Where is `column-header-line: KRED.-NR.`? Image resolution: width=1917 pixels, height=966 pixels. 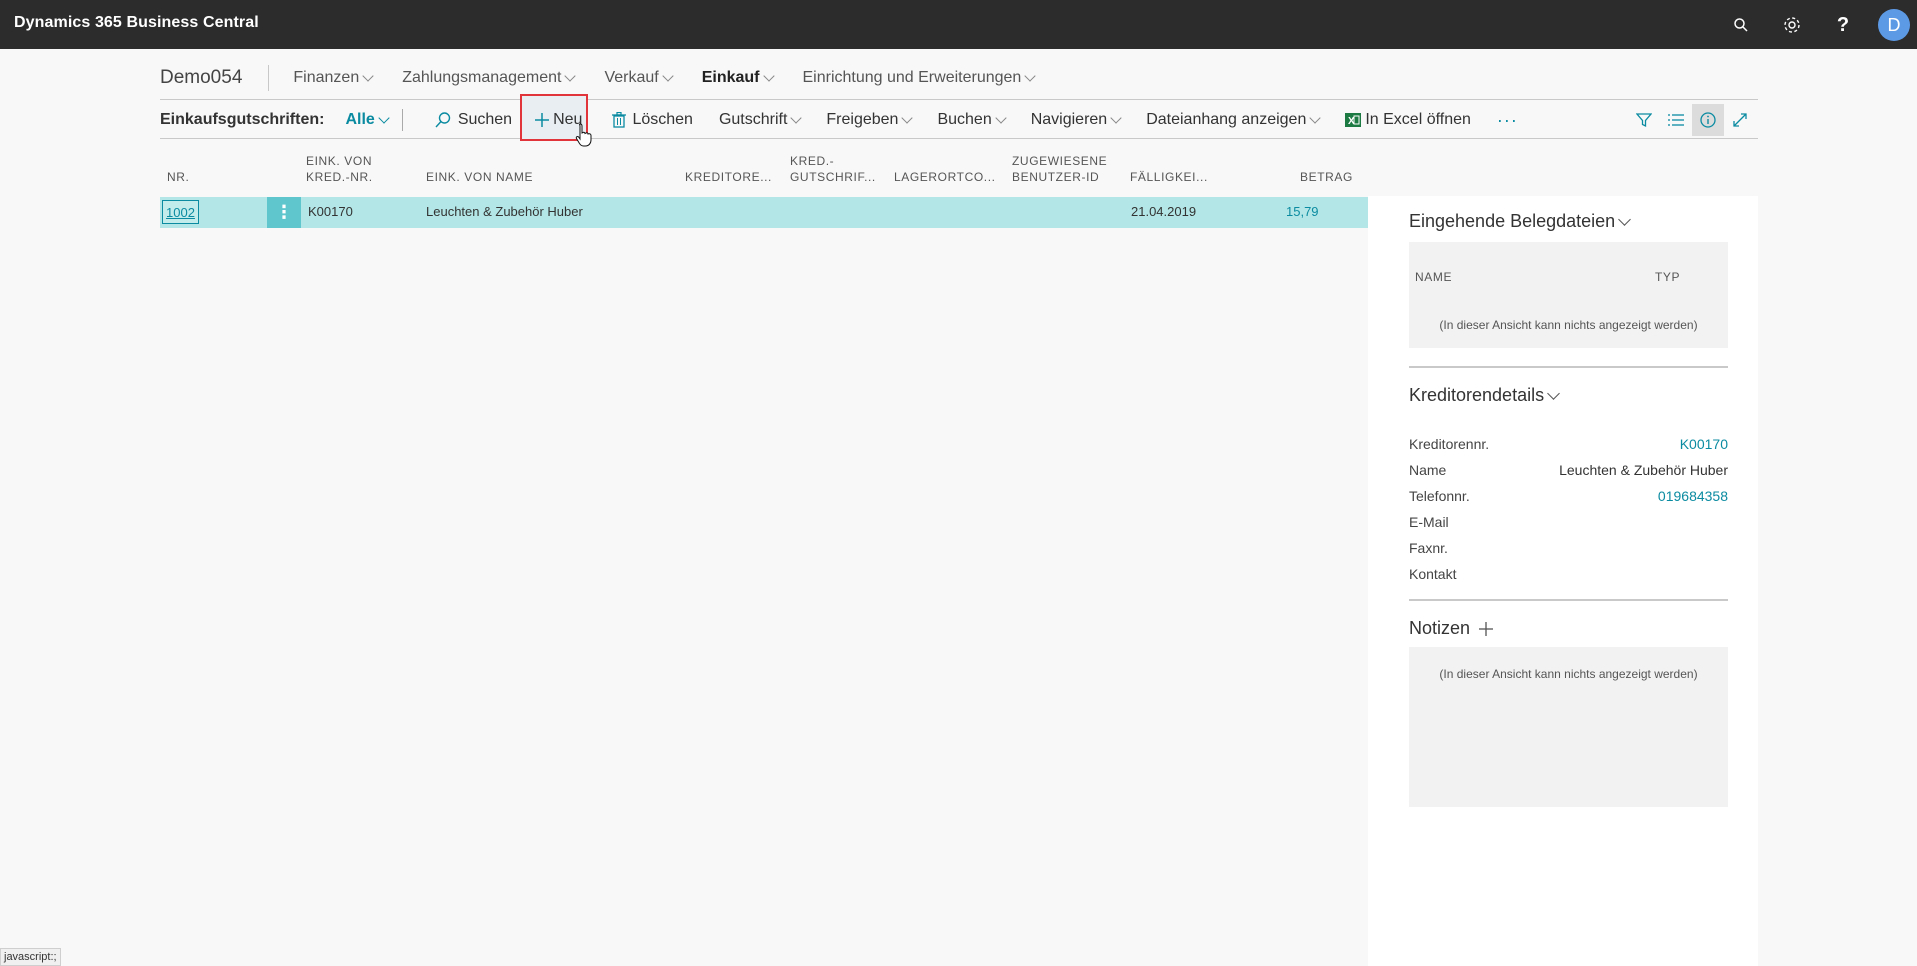
column-header-line: KRED.-NR. is located at coordinates (339, 177).